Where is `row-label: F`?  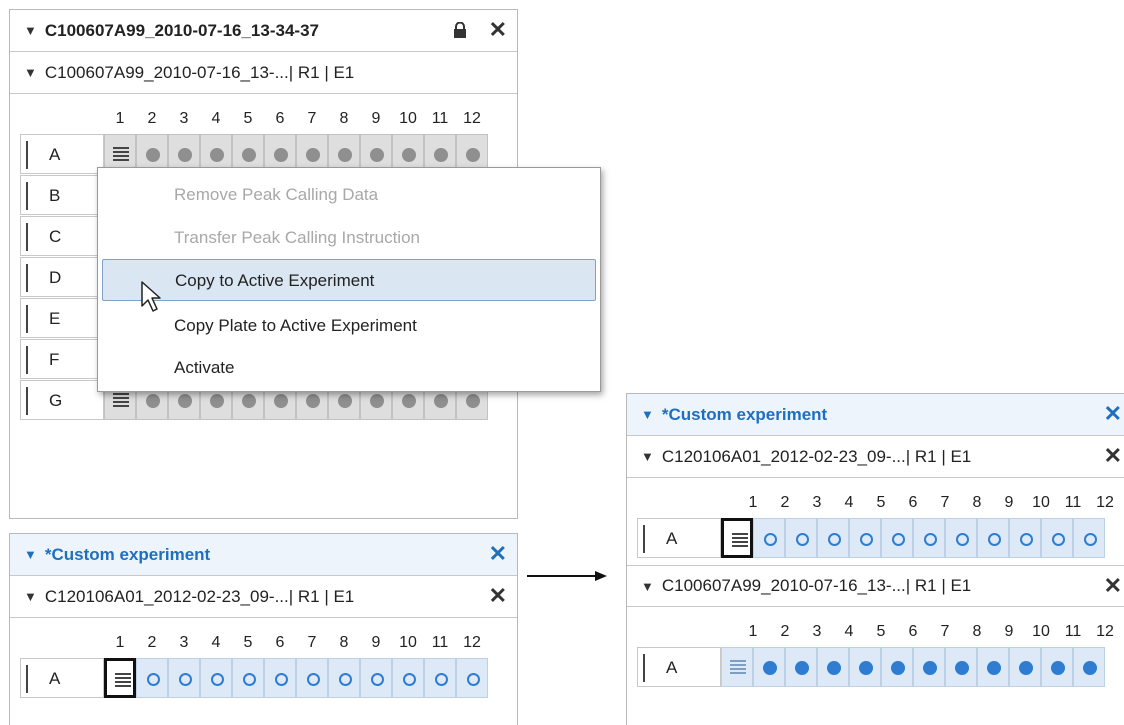
row-label: F is located at coordinates (62, 359).